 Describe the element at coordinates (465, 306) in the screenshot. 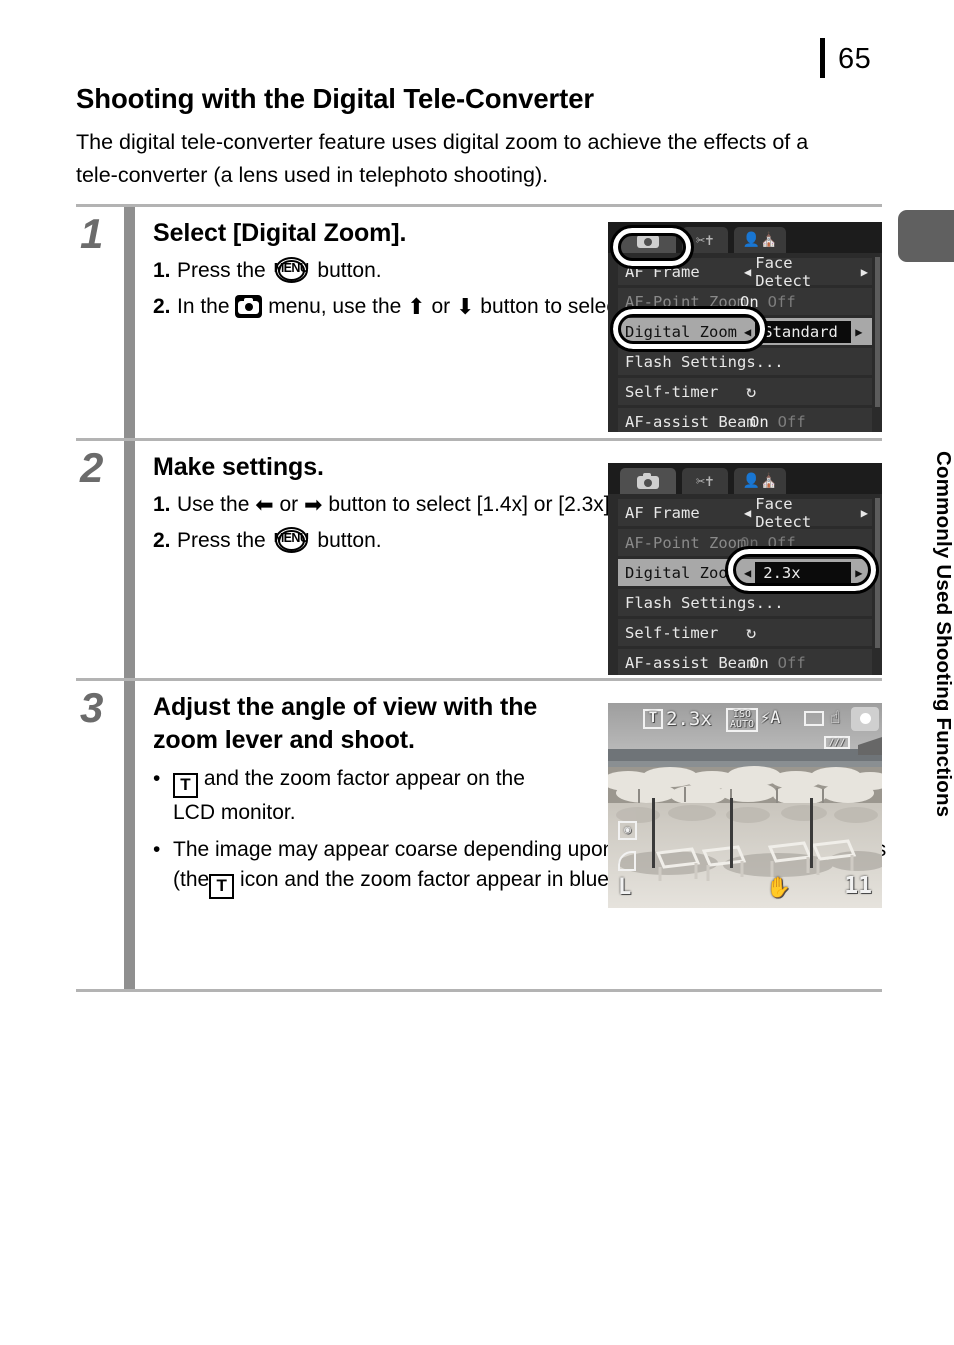

I see `arrow-down-icon: ⬇` at that location.